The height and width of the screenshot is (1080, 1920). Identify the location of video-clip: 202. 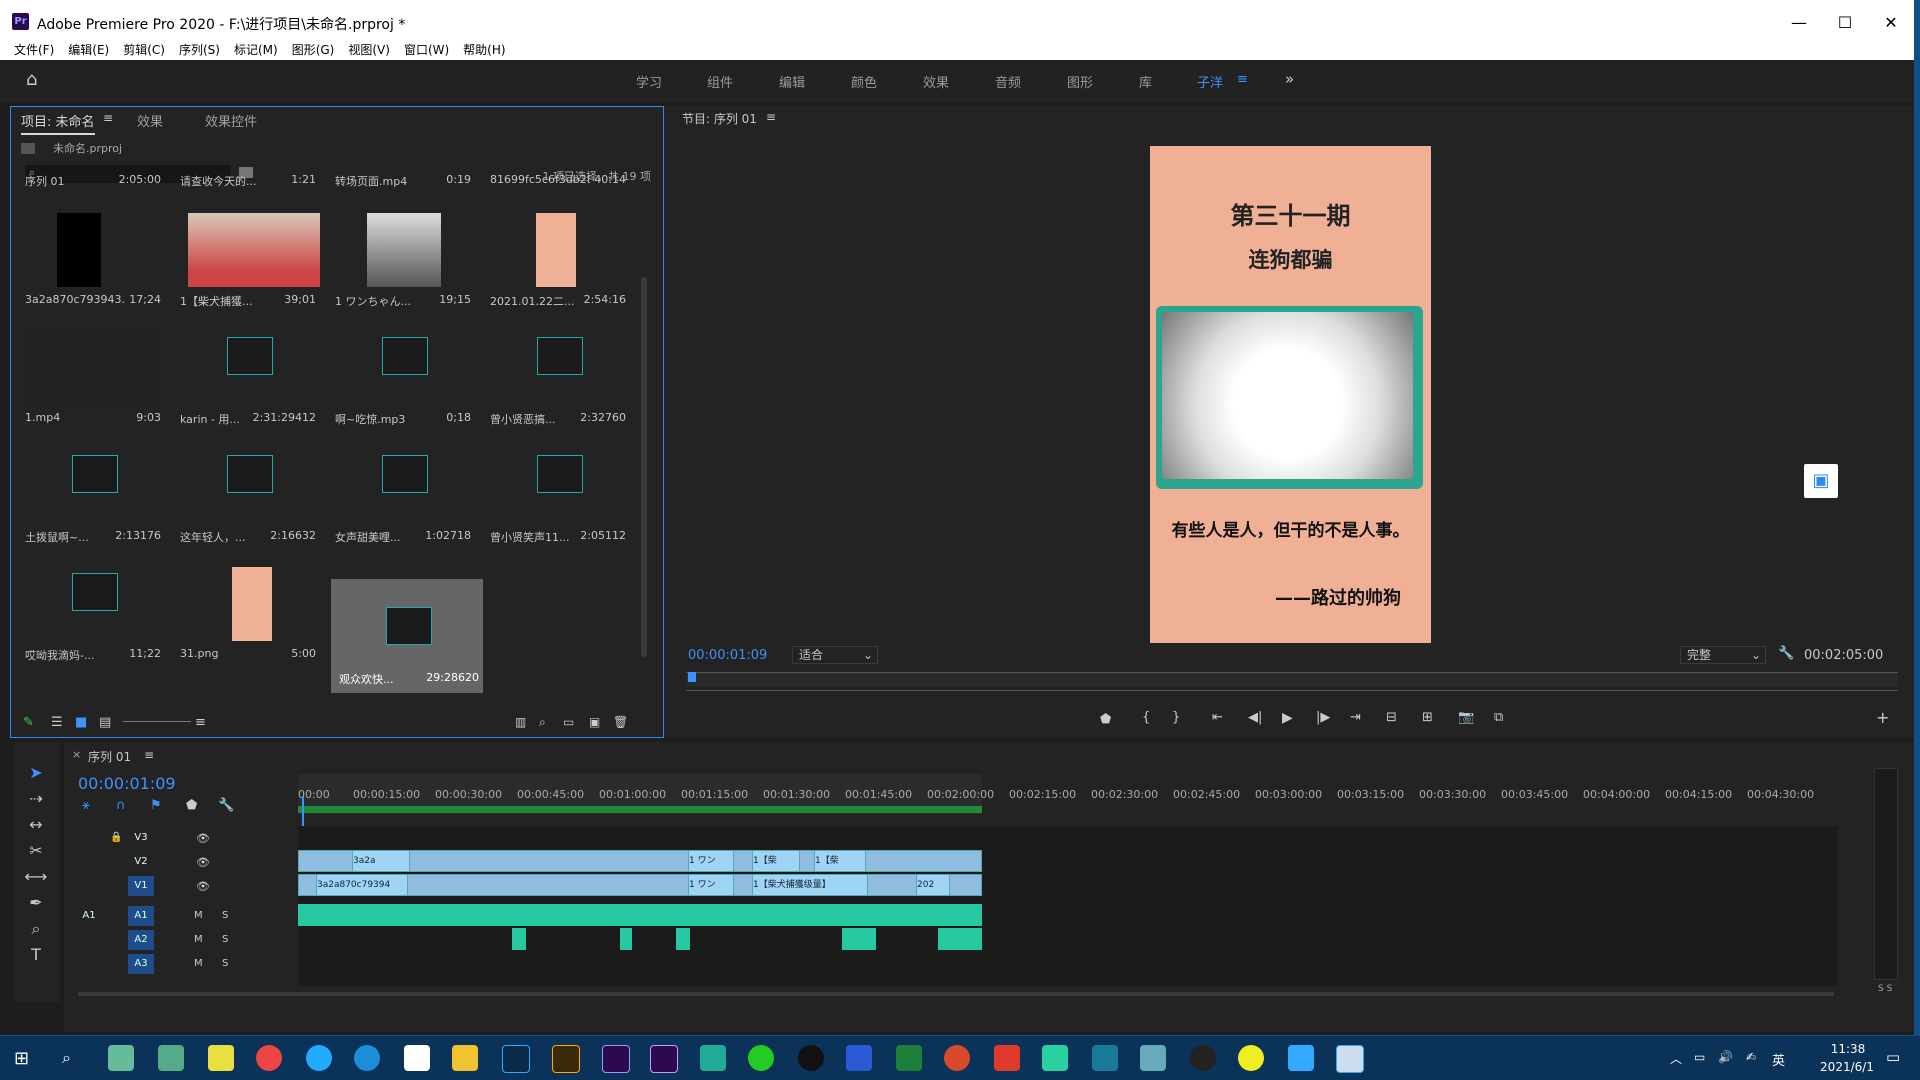
(933, 885).